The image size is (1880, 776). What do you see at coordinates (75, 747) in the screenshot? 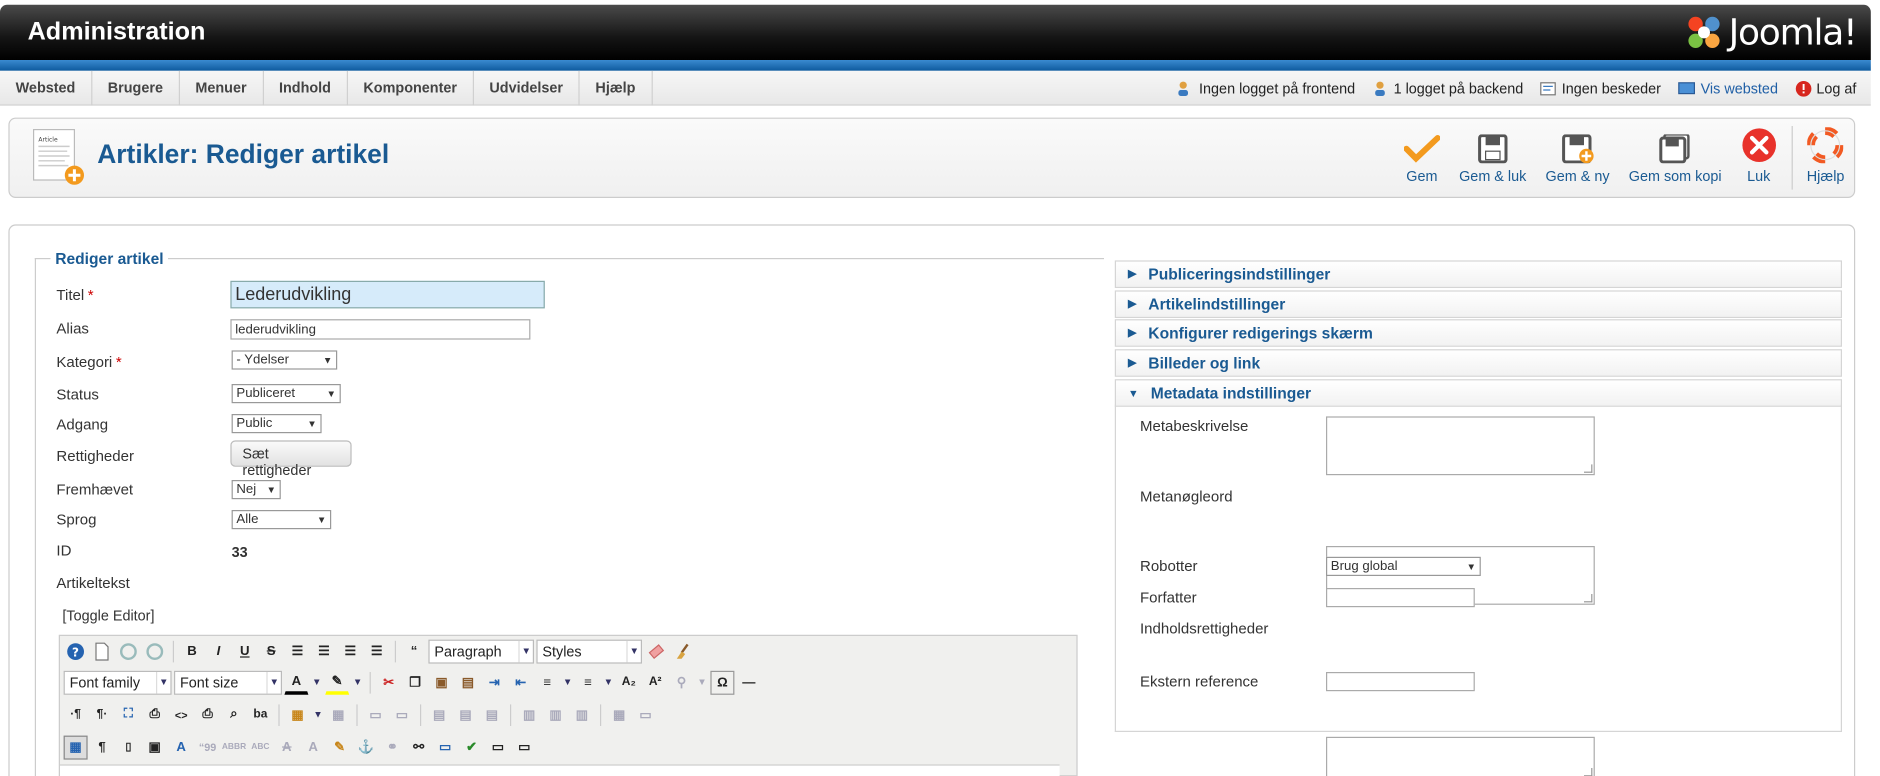
I see `visual-aid-icon: ▦` at bounding box center [75, 747].